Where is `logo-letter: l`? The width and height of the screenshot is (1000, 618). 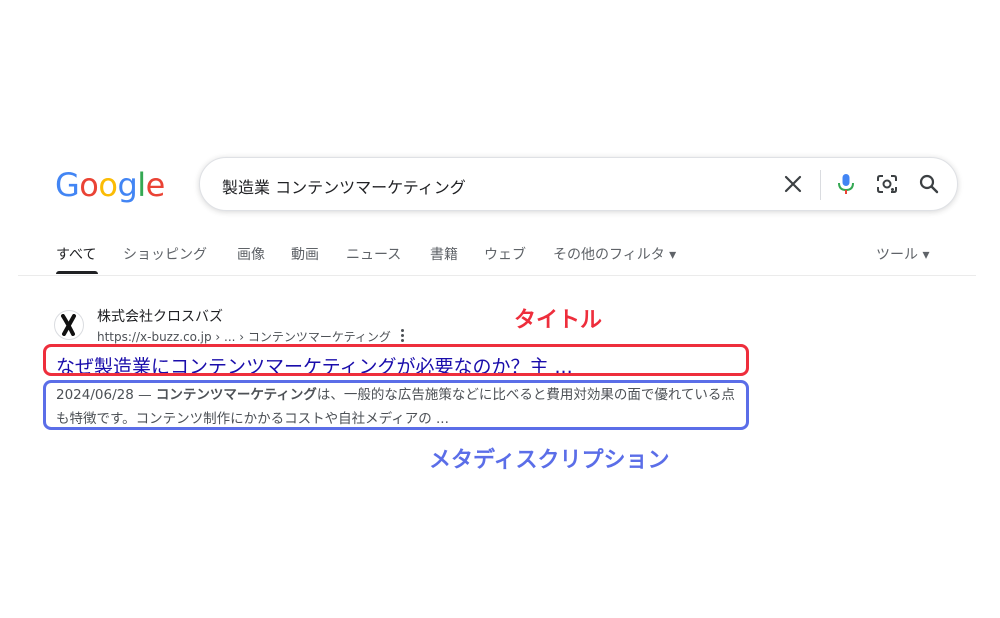 logo-letter: l is located at coordinates (141, 185).